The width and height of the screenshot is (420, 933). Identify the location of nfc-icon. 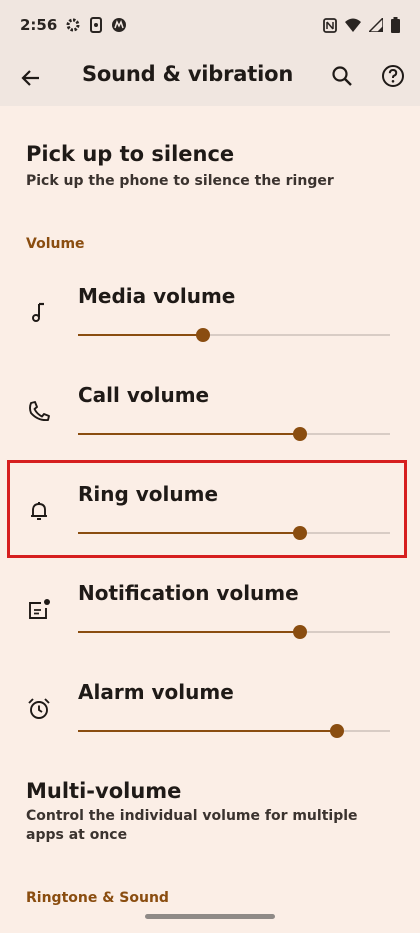
(330, 25).